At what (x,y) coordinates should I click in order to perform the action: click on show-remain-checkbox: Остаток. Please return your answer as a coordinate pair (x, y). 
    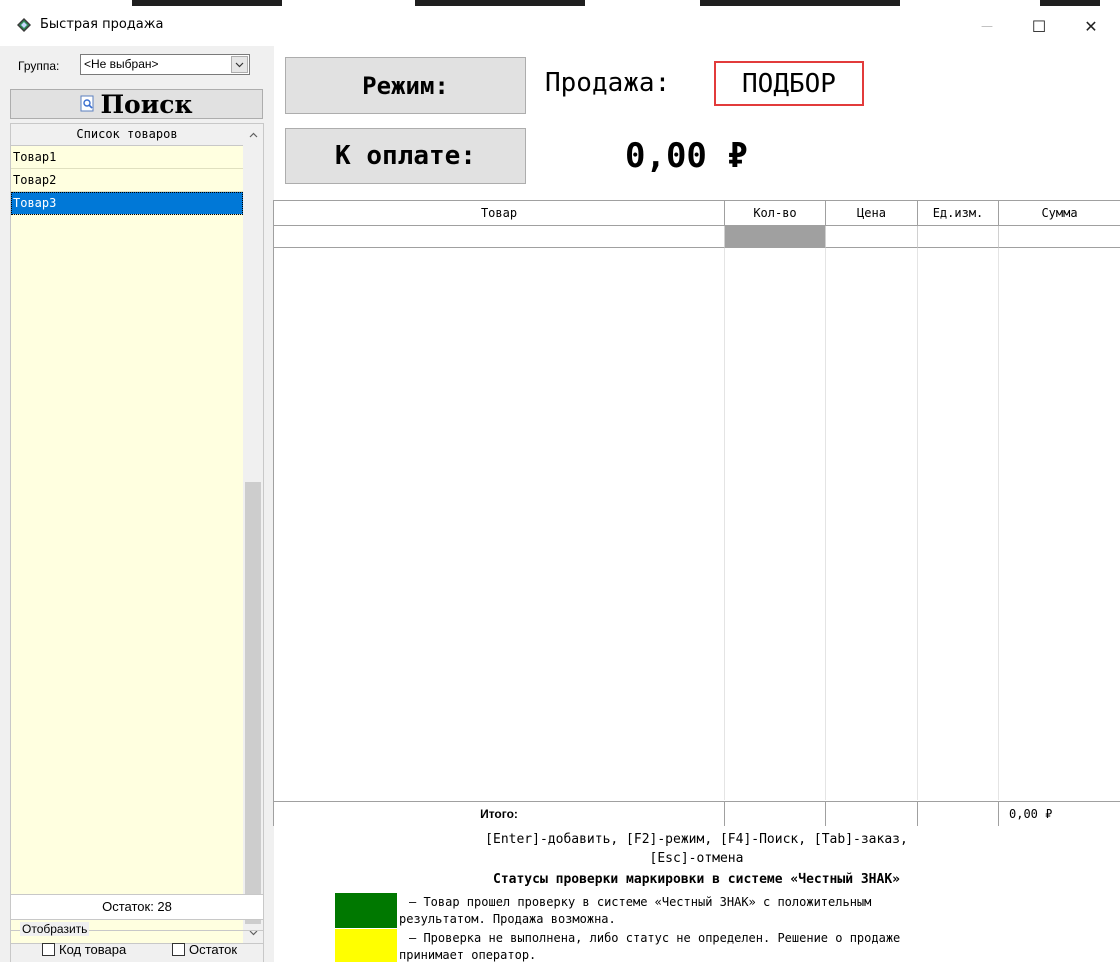
    Looking at the image, I should click on (204, 949).